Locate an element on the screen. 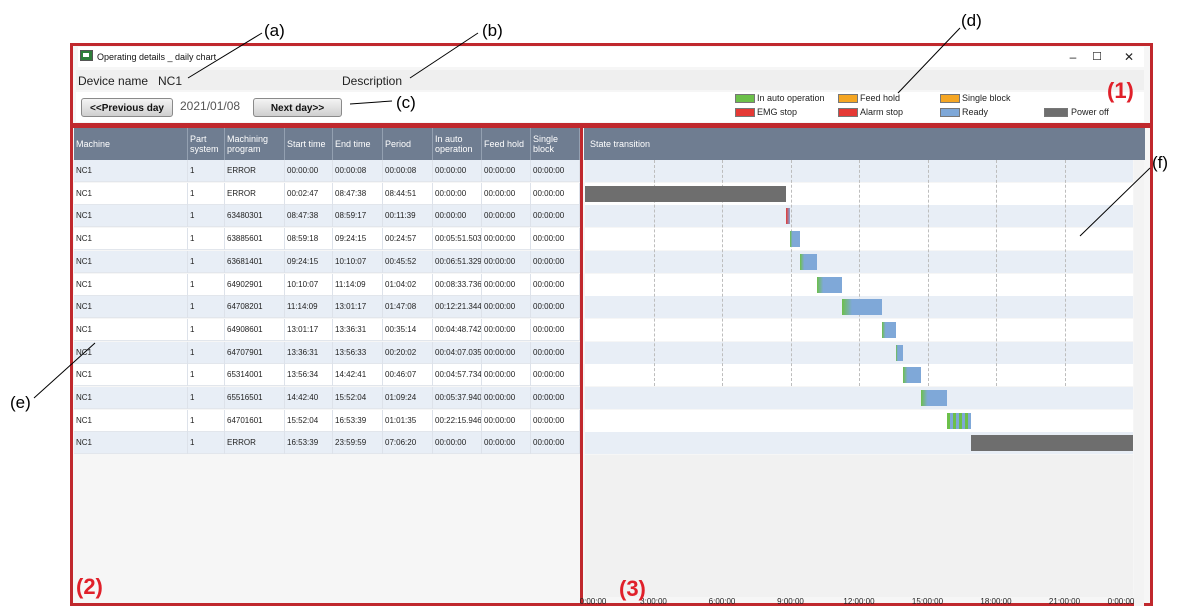 This screenshot has height=606, width=1200. callout-f: (f) is located at coordinates (1160, 162).